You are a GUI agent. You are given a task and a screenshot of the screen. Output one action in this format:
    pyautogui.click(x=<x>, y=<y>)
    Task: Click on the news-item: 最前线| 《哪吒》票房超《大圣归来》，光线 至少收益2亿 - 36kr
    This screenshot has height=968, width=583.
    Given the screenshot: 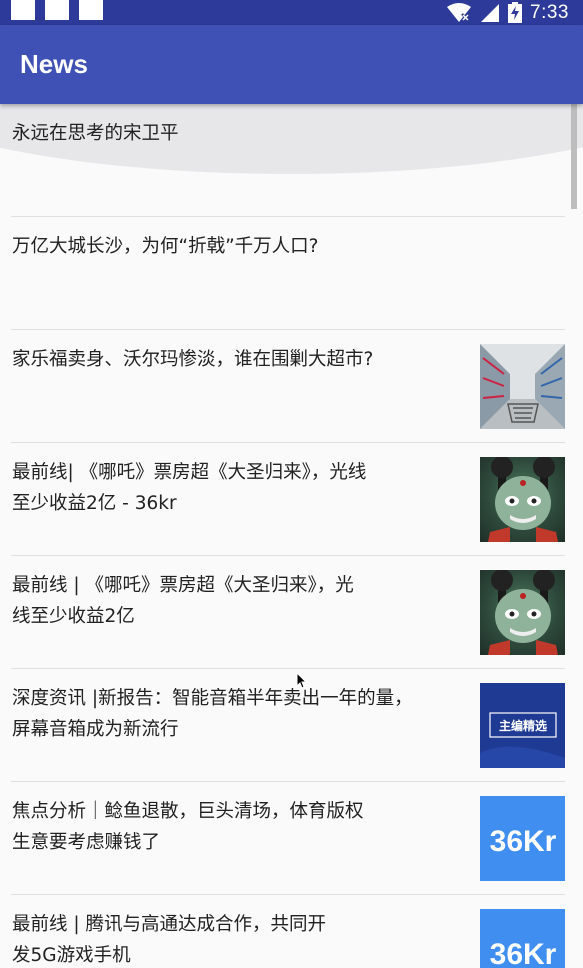 What is the action you would take?
    pyautogui.click(x=291, y=499)
    